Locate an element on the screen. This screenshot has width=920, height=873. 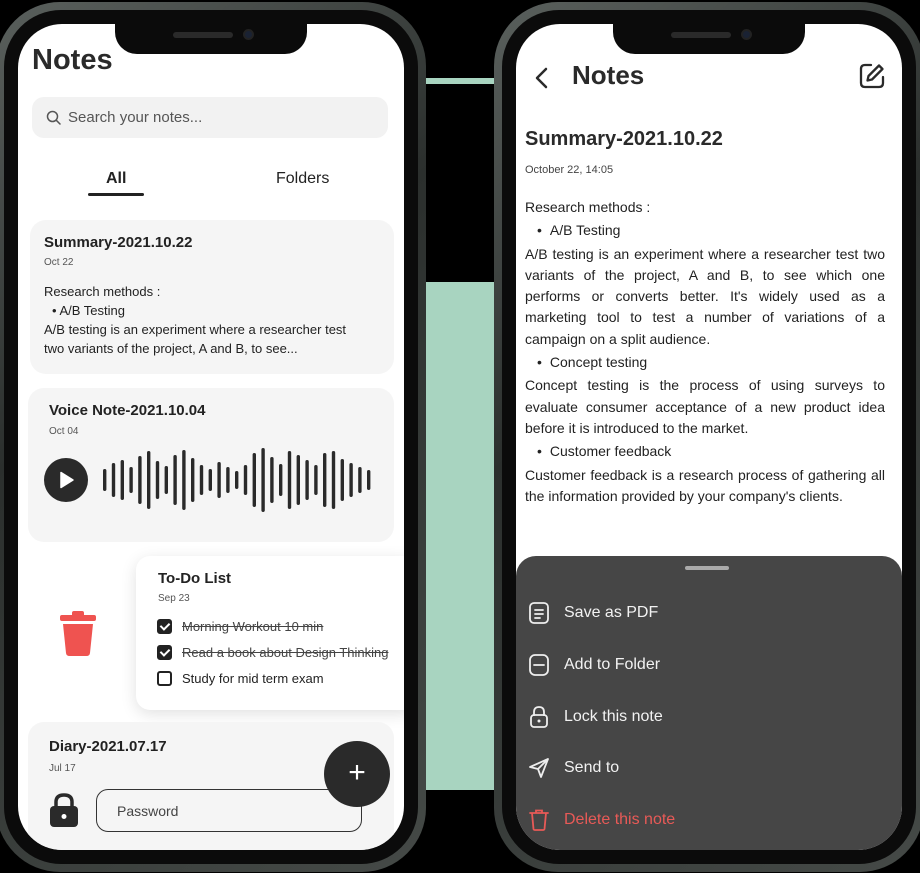
sheet-item-label: Lock this note is located at coordinates (613, 716).